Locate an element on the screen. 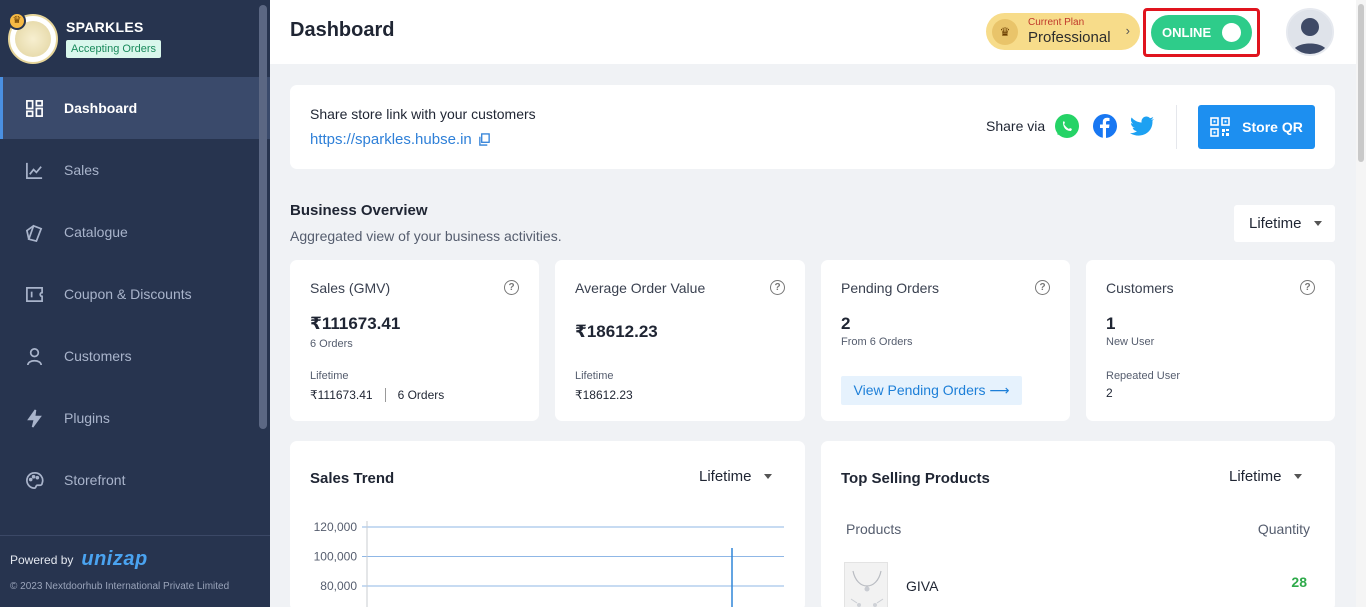 The image size is (1366, 607). product-name: GIVA is located at coordinates (922, 586).